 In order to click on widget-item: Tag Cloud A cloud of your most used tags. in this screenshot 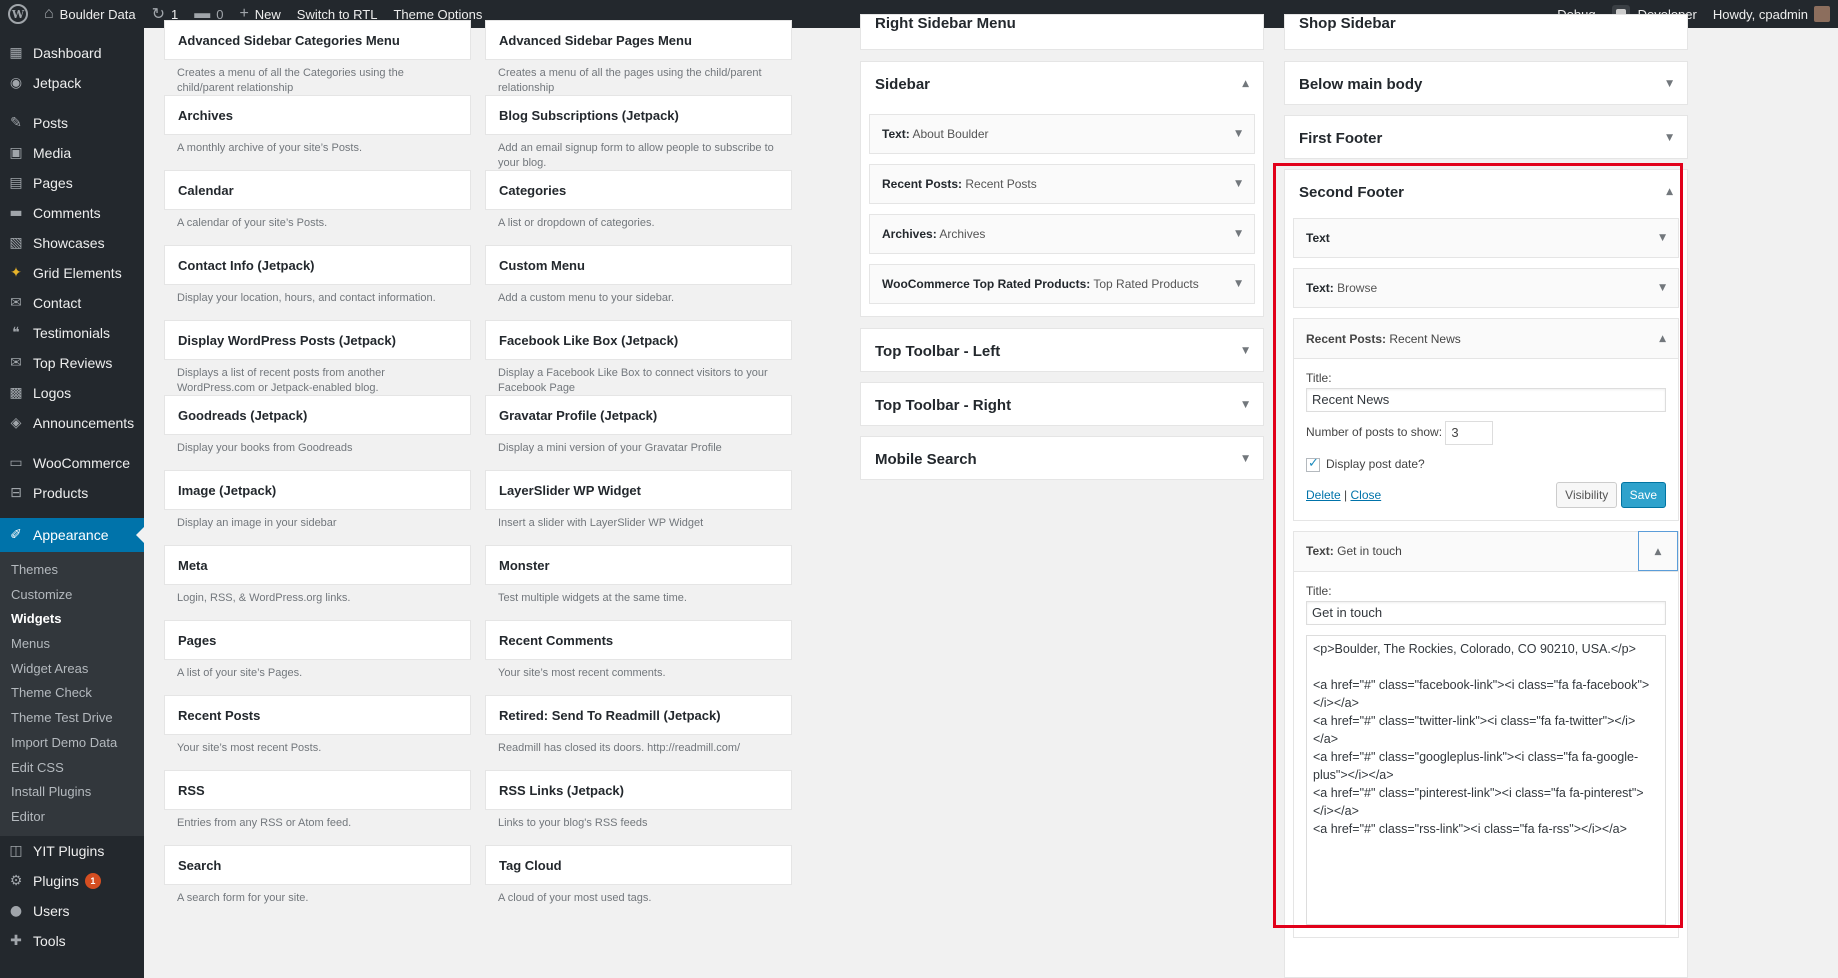, I will do `click(638, 882)`.